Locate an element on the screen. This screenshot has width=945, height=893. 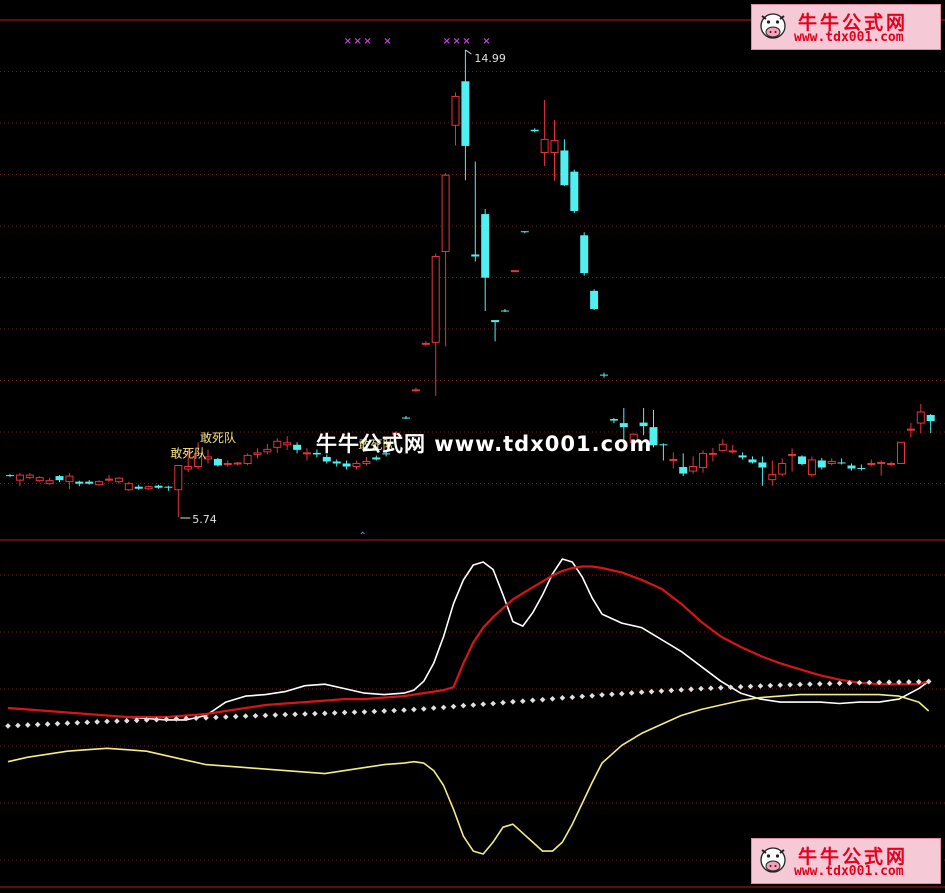
high-price-label: 14.99 is located at coordinates (490, 58).